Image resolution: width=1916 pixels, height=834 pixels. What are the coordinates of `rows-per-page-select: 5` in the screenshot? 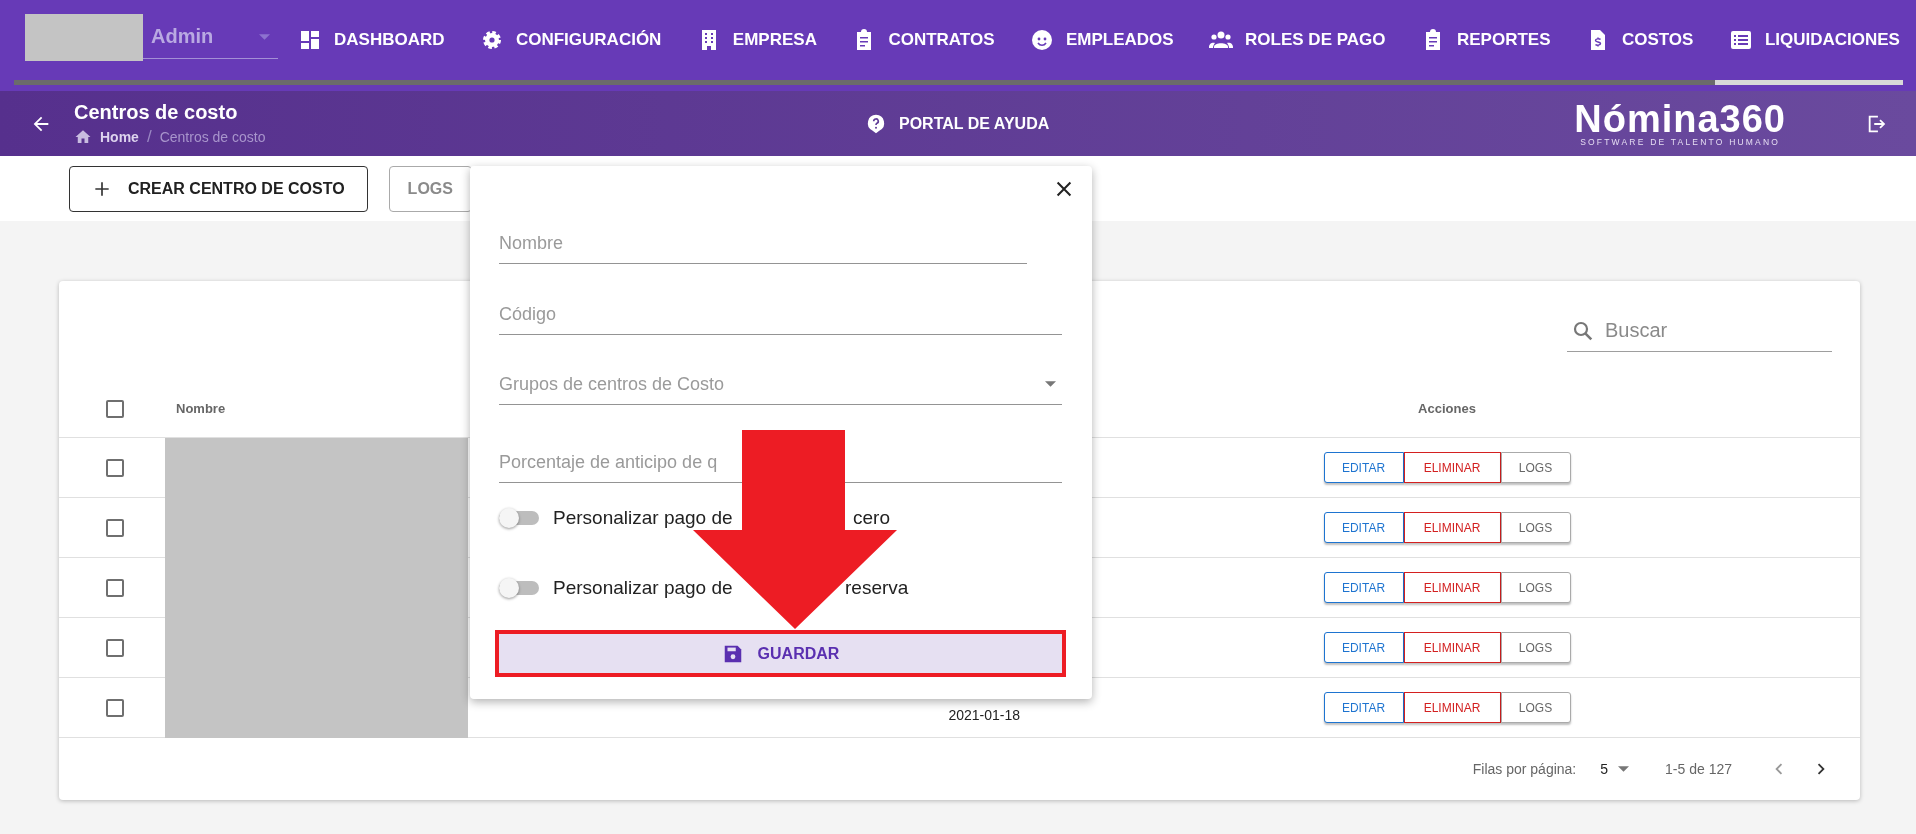 It's located at (1615, 769).